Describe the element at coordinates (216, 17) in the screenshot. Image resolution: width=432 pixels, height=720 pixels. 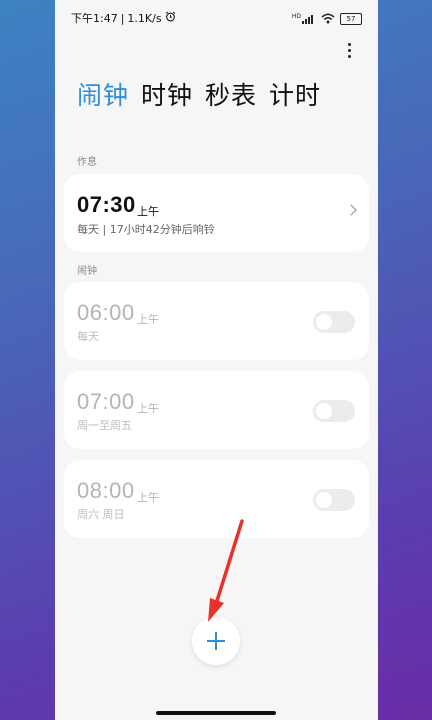
I see `status-bar: 下午1:47 | 1.1K/s HD 57` at that location.